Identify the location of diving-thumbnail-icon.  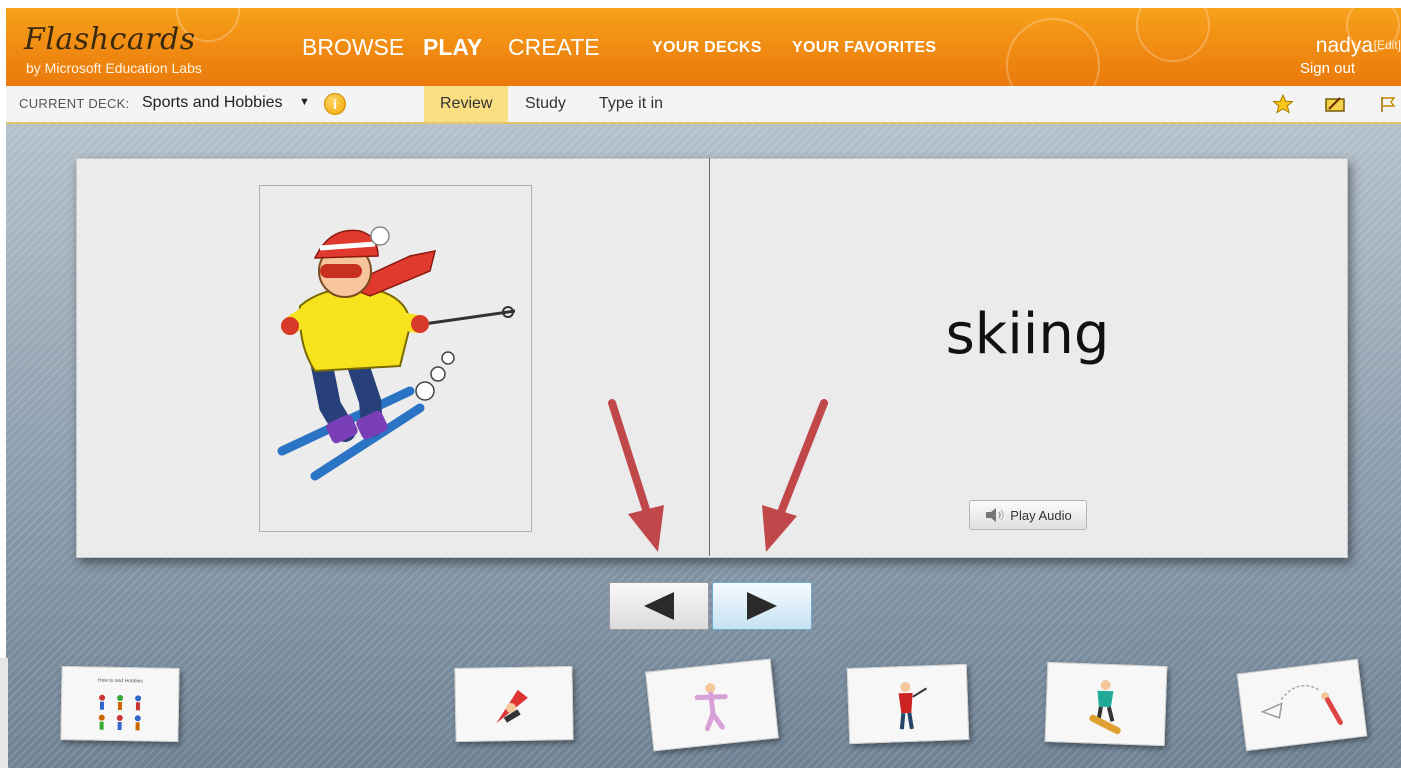
(1301, 704).